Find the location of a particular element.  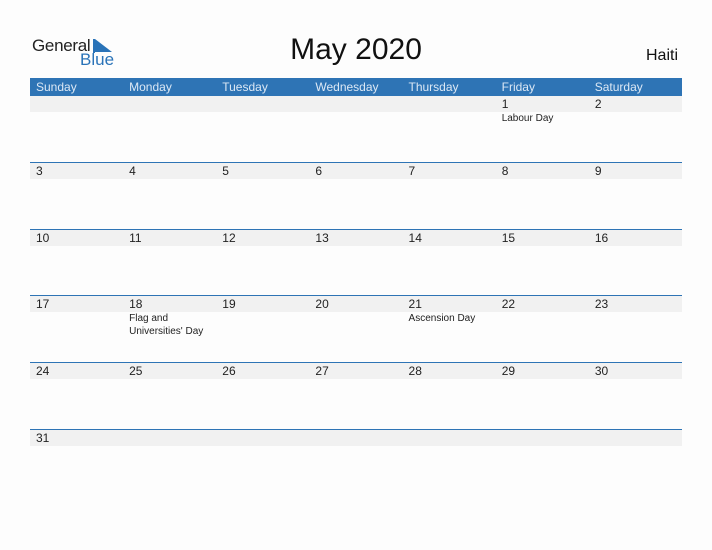

day-cell: 23 is located at coordinates (635, 329).